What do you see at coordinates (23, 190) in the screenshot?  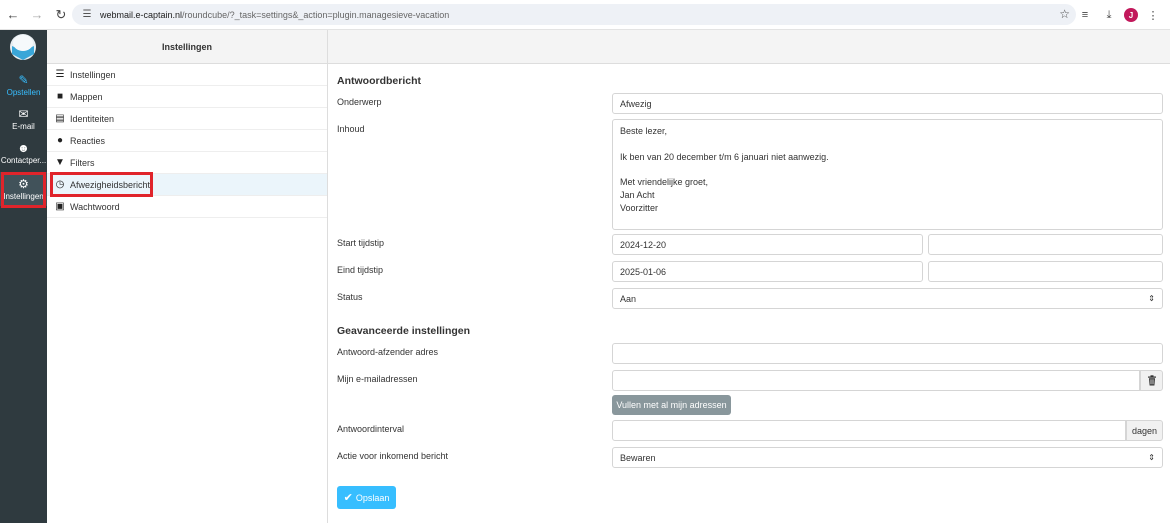 I see `highlight-box-settings` at bounding box center [23, 190].